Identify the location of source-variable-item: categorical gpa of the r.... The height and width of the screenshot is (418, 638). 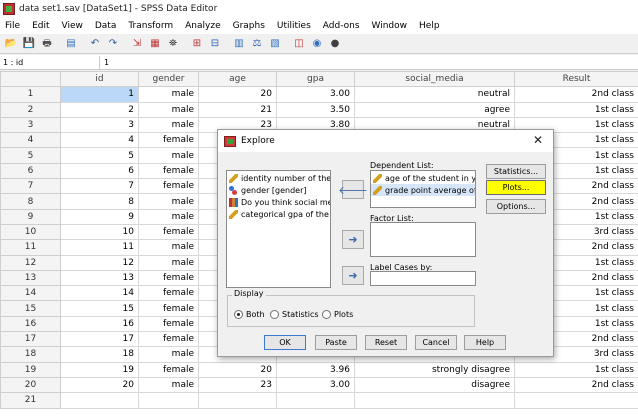
(278, 214).